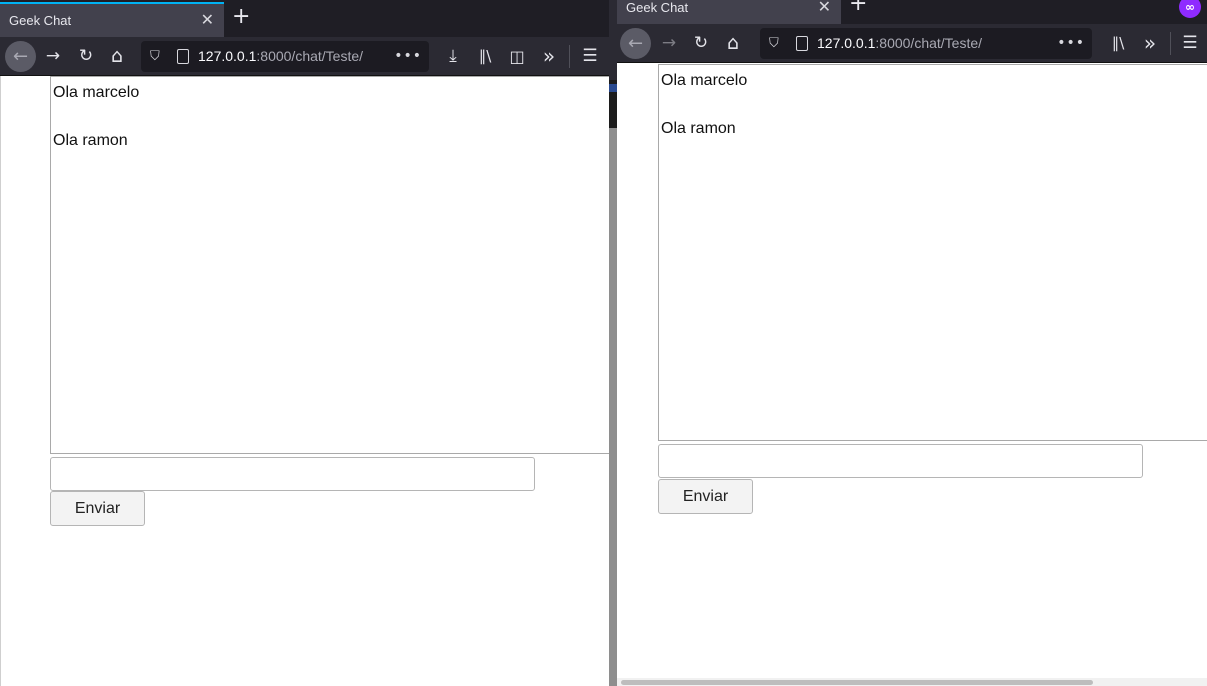  What do you see at coordinates (857, 682) in the screenshot?
I see `scrollbar-thumb` at bounding box center [857, 682].